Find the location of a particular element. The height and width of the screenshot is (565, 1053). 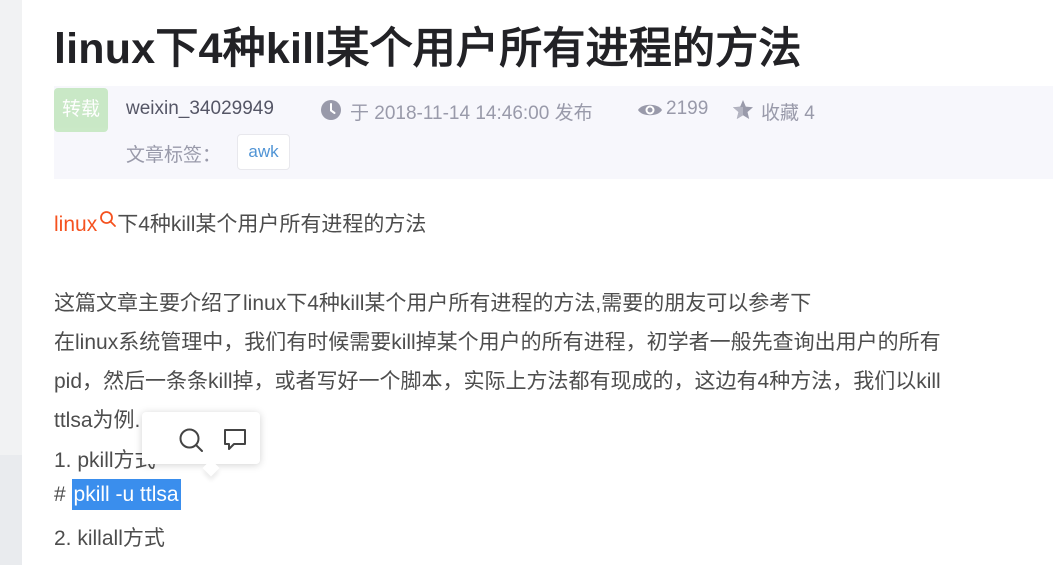

repost-badge: 转载 is located at coordinates (81, 110).